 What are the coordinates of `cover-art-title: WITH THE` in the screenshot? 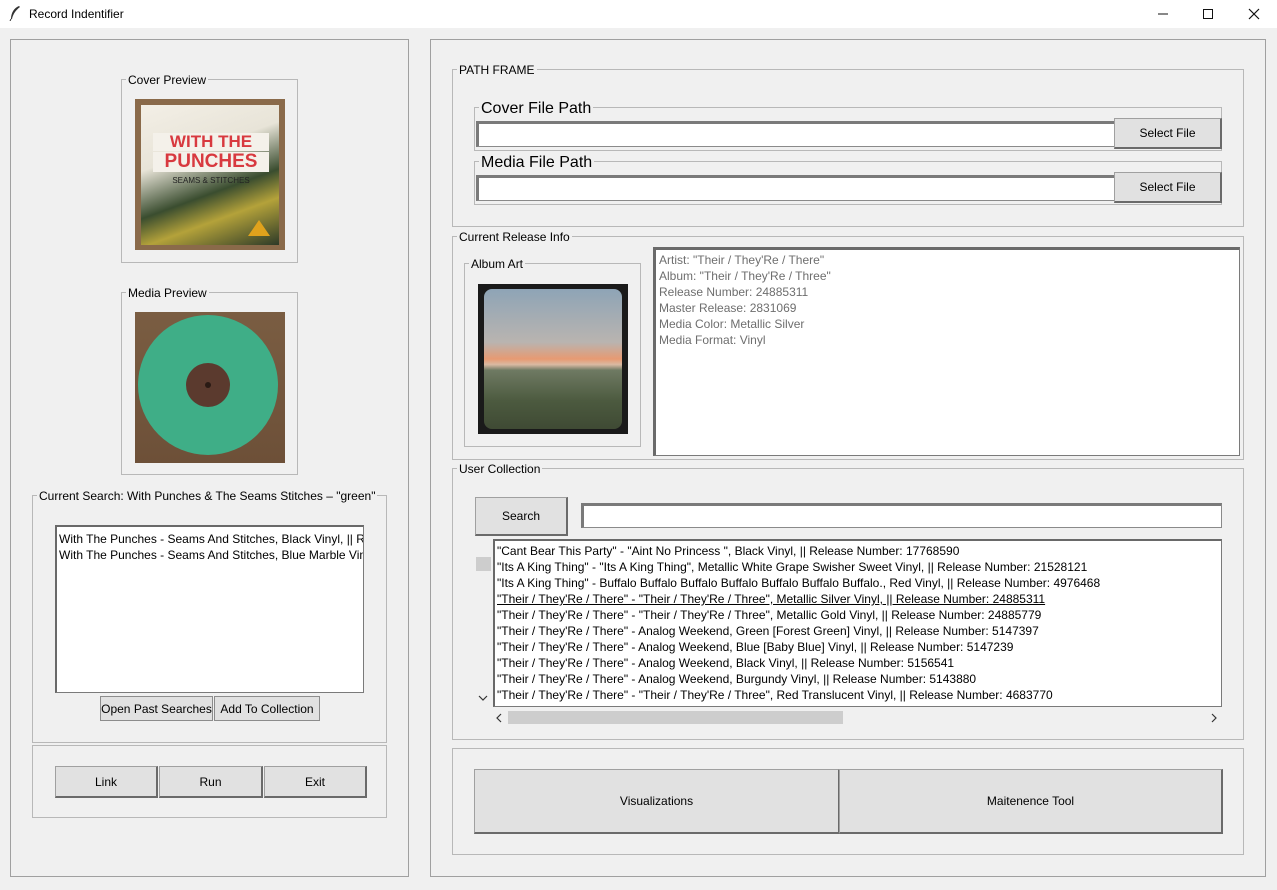 It's located at (211, 142).